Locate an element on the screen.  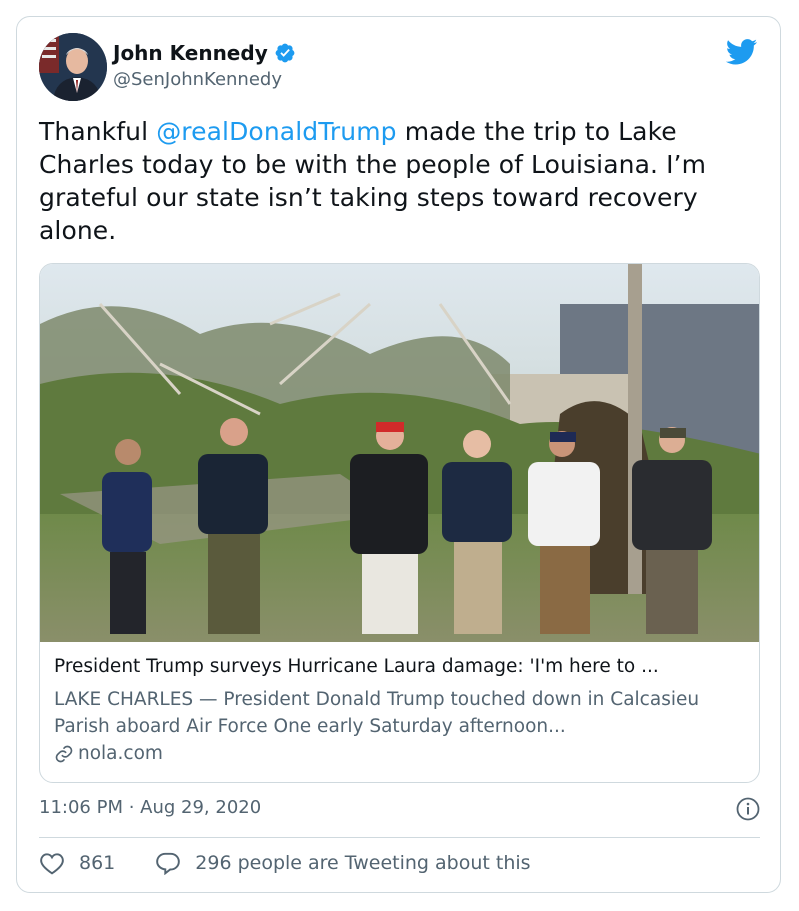
heart-icon is located at coordinates (52, 864).